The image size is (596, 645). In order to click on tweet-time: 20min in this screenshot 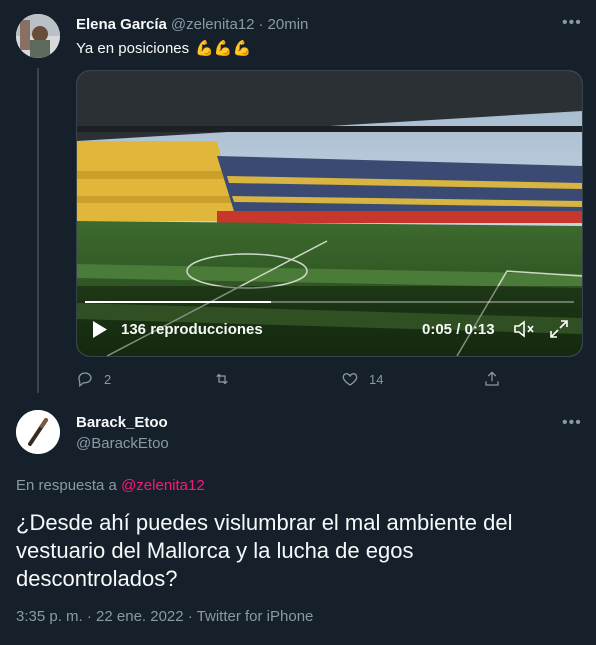, I will do `click(288, 24)`.